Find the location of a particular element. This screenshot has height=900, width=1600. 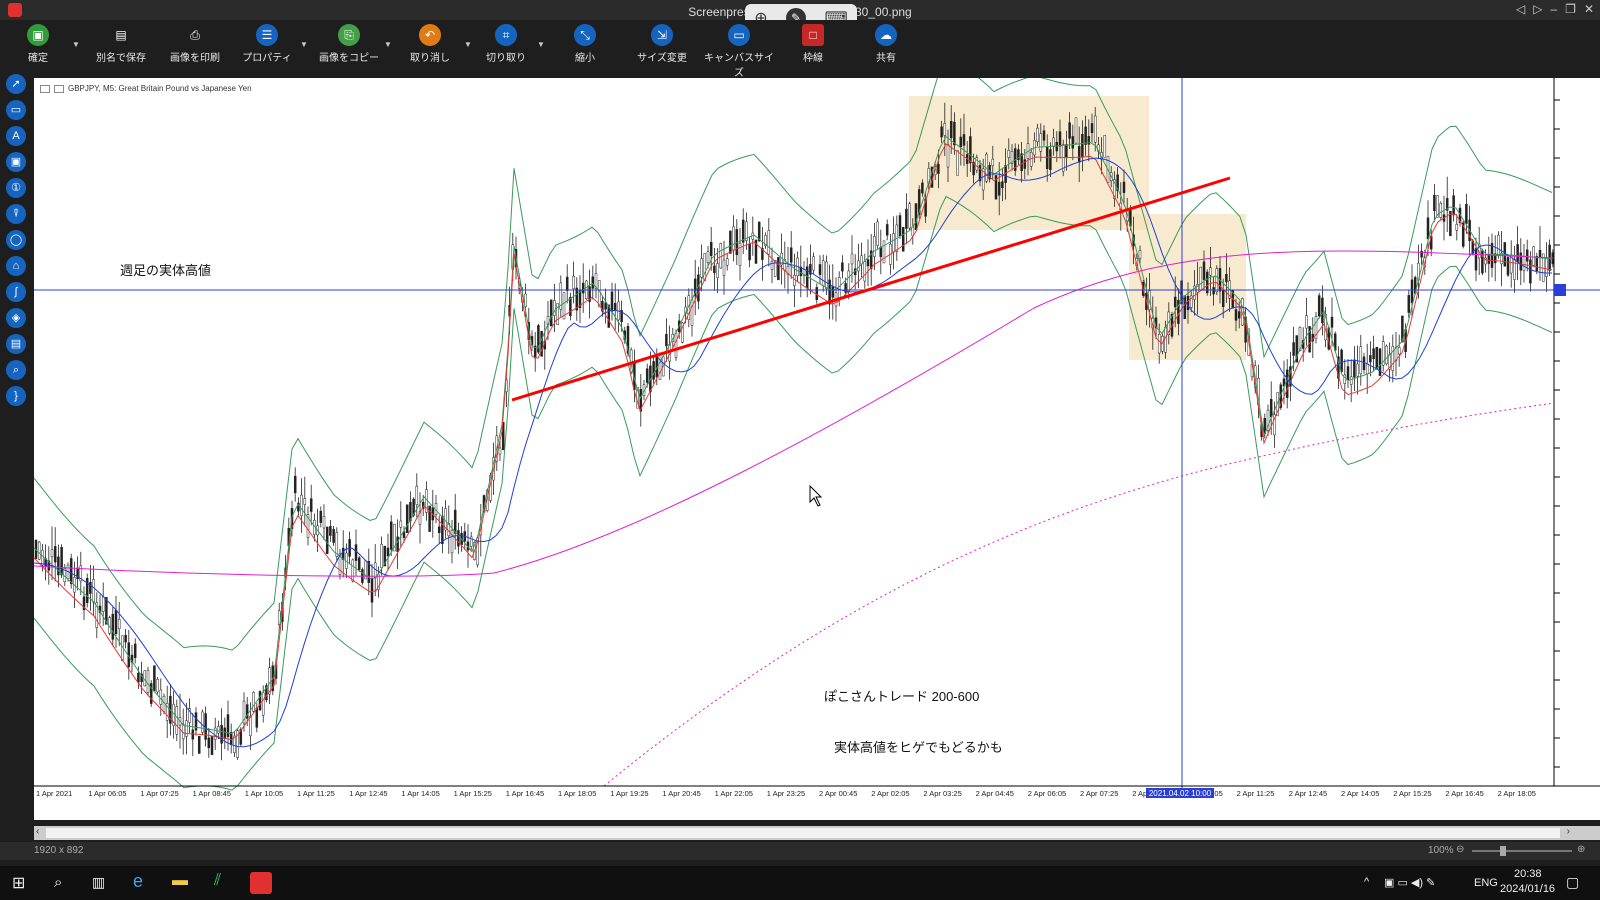

chart-type-icon is located at coordinates (59, 88).